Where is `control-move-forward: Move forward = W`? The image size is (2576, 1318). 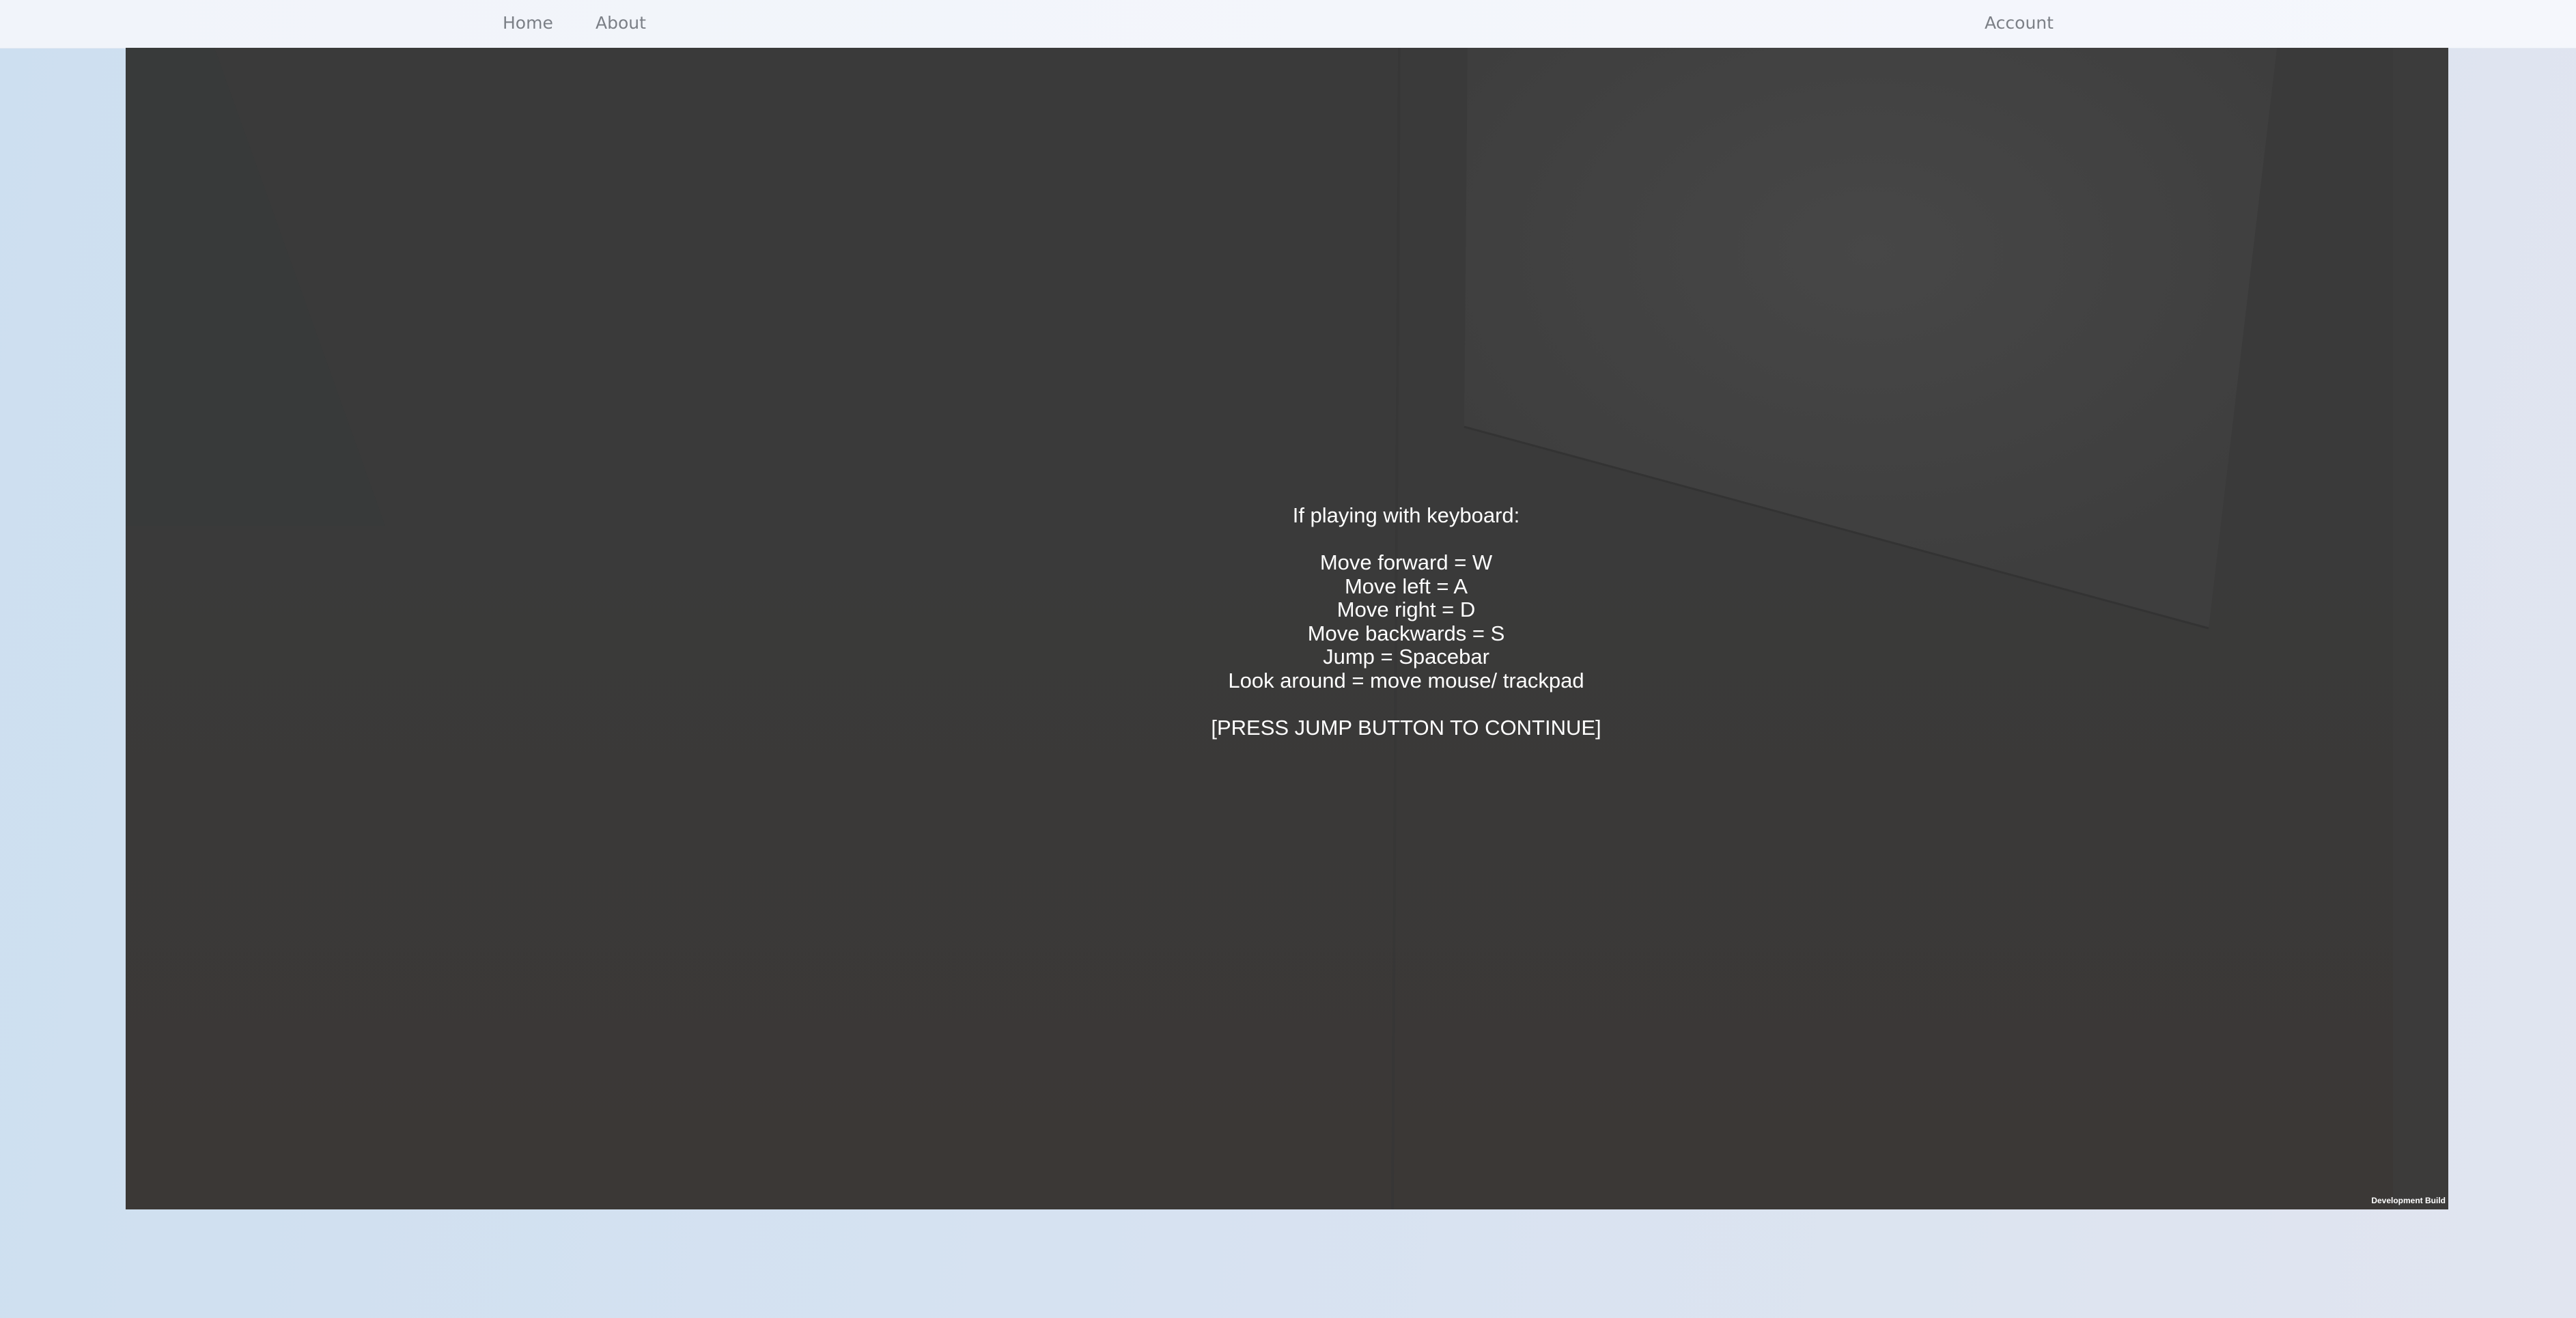
control-move-forward: Move forward = W is located at coordinates (1406, 562).